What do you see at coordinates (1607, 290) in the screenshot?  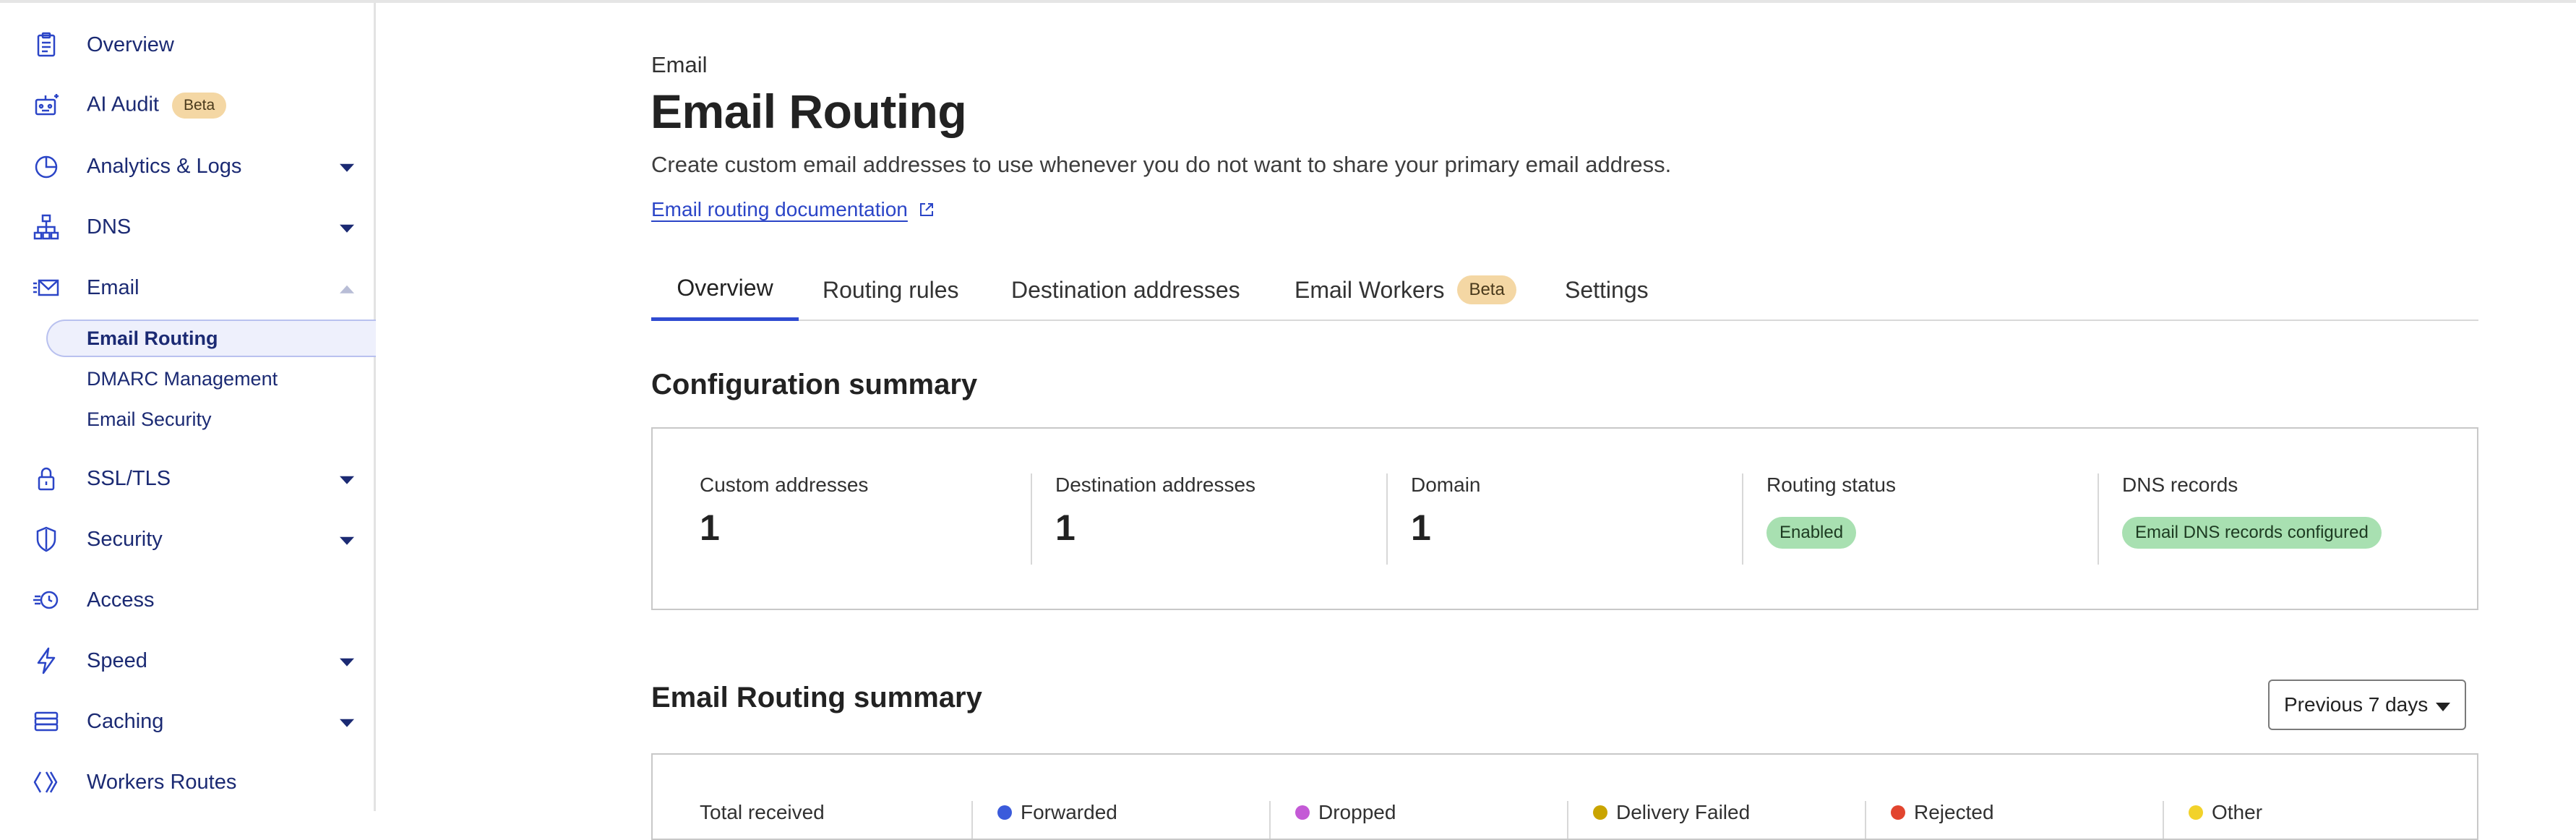 I see `tab-settings: Settings` at bounding box center [1607, 290].